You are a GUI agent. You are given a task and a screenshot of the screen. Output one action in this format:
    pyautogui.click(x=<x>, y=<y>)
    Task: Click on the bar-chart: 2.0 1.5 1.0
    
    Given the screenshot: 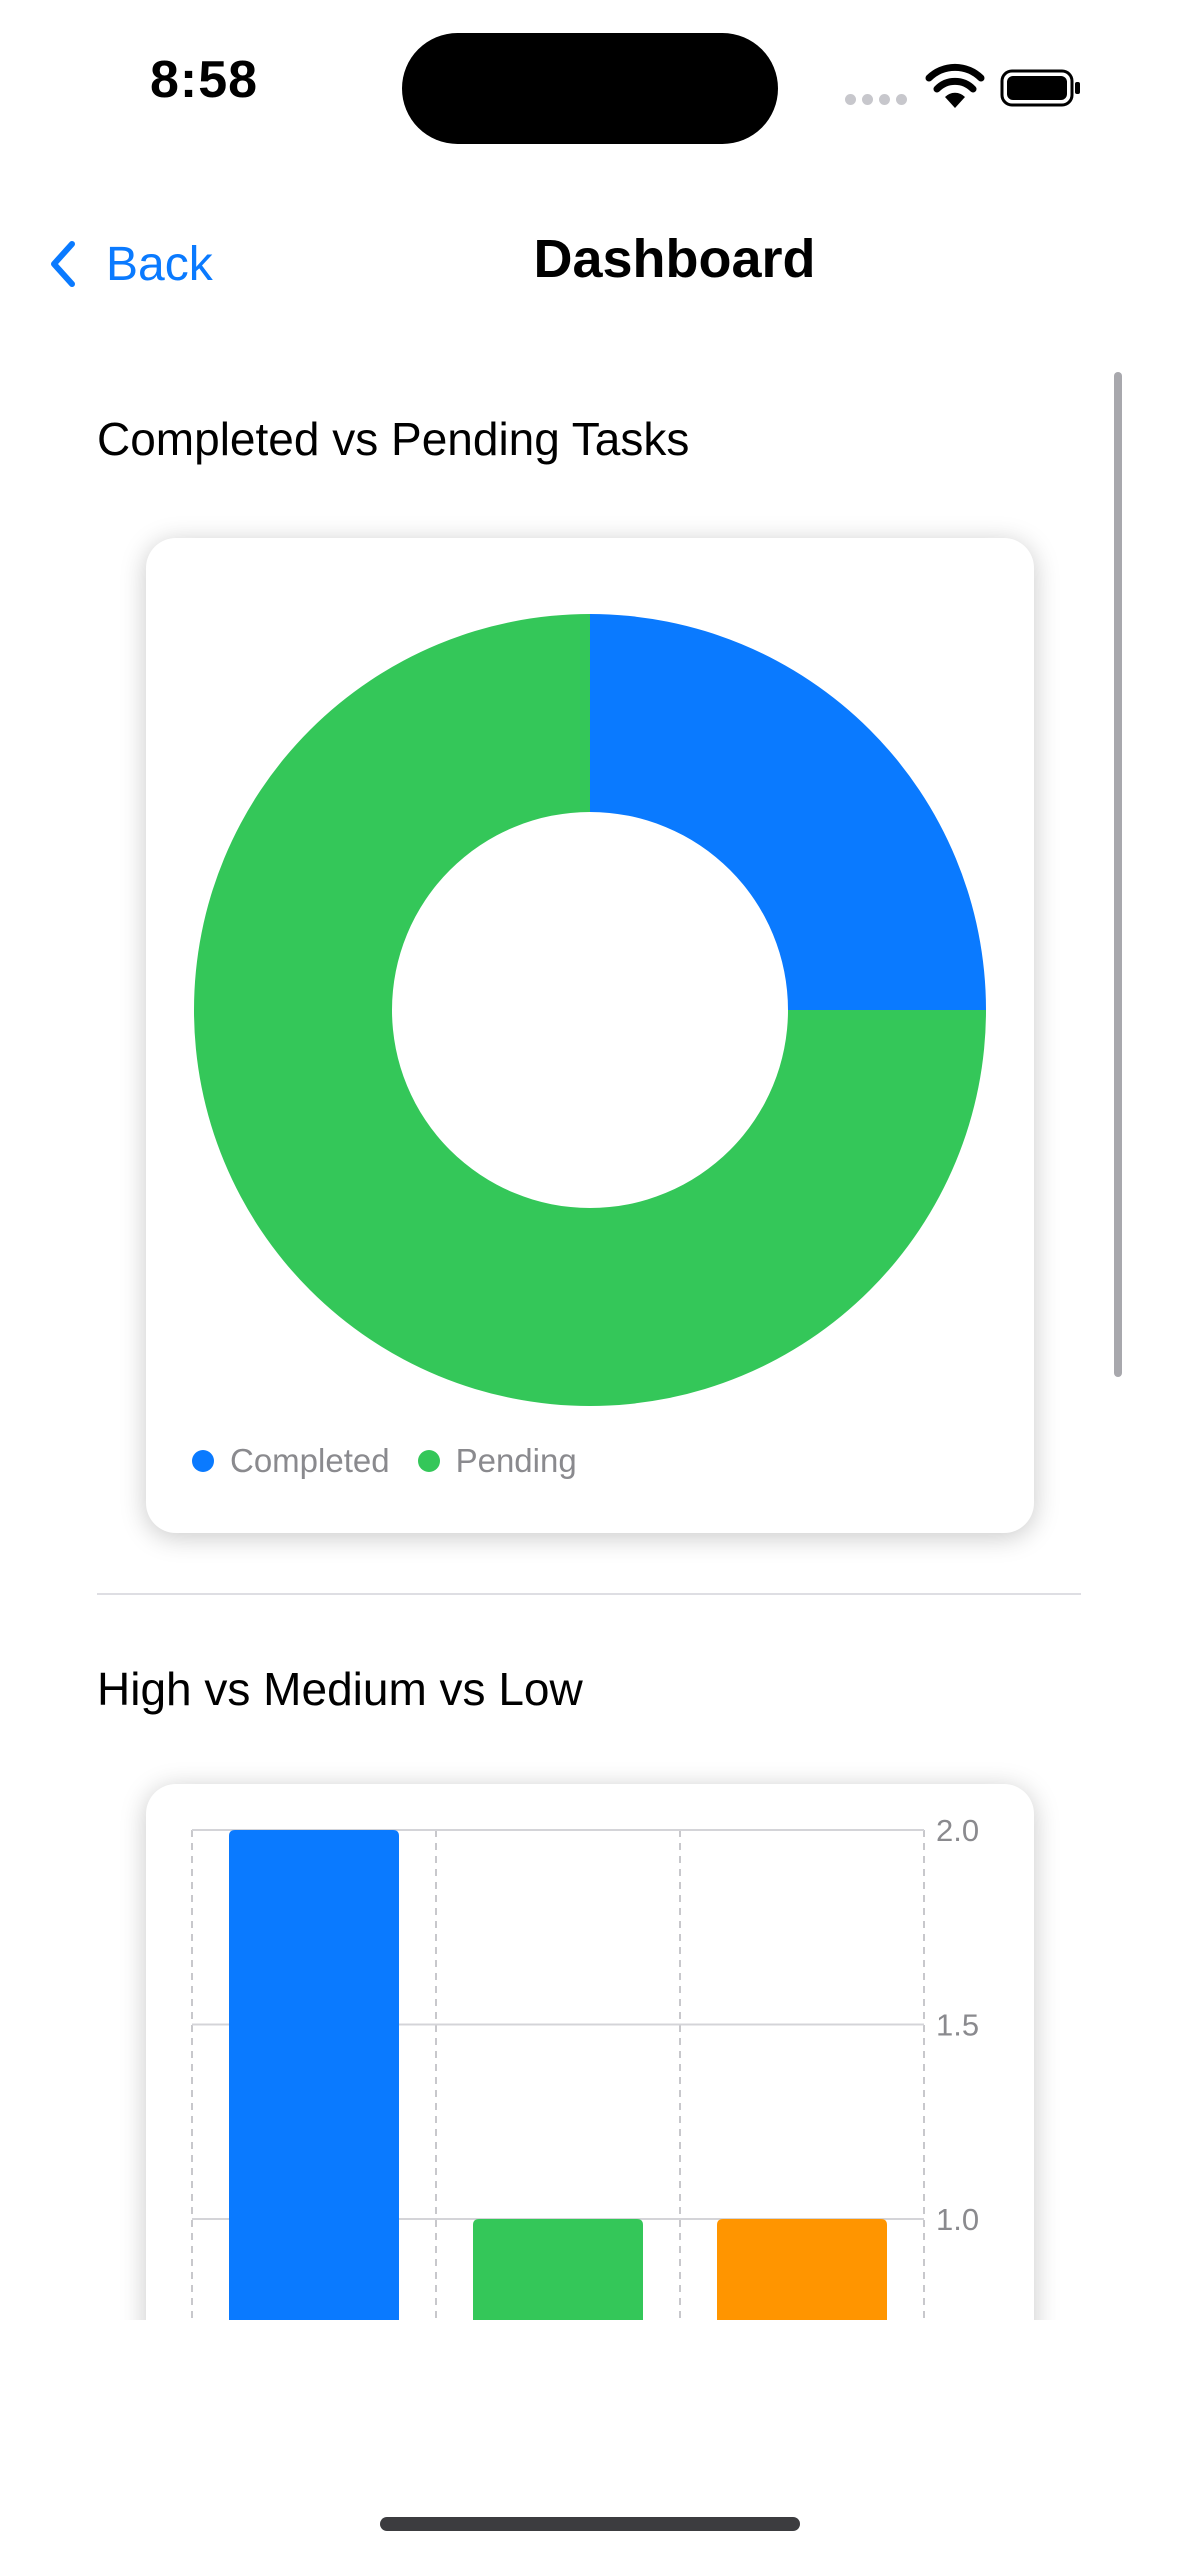 What is the action you would take?
    pyautogui.click(x=585, y=2066)
    